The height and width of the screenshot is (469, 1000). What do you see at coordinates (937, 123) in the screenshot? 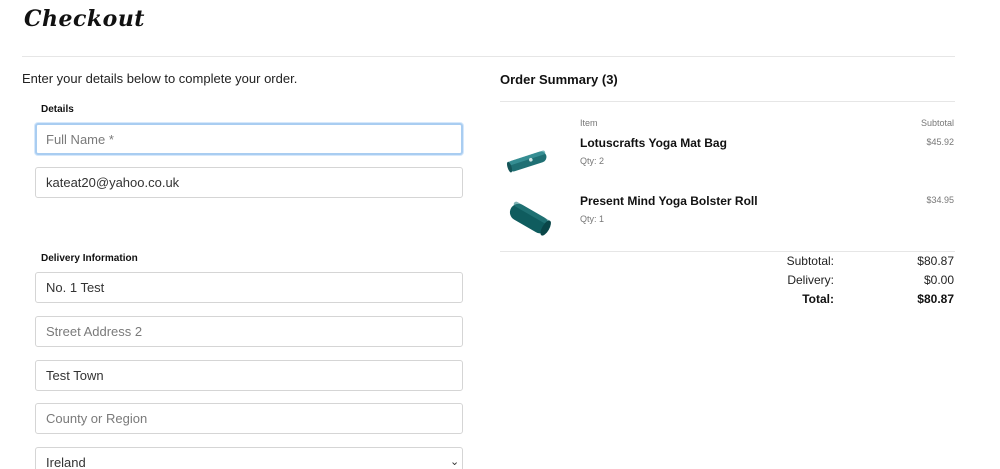
I see `subtotal-column-header: Subtotal` at bounding box center [937, 123].